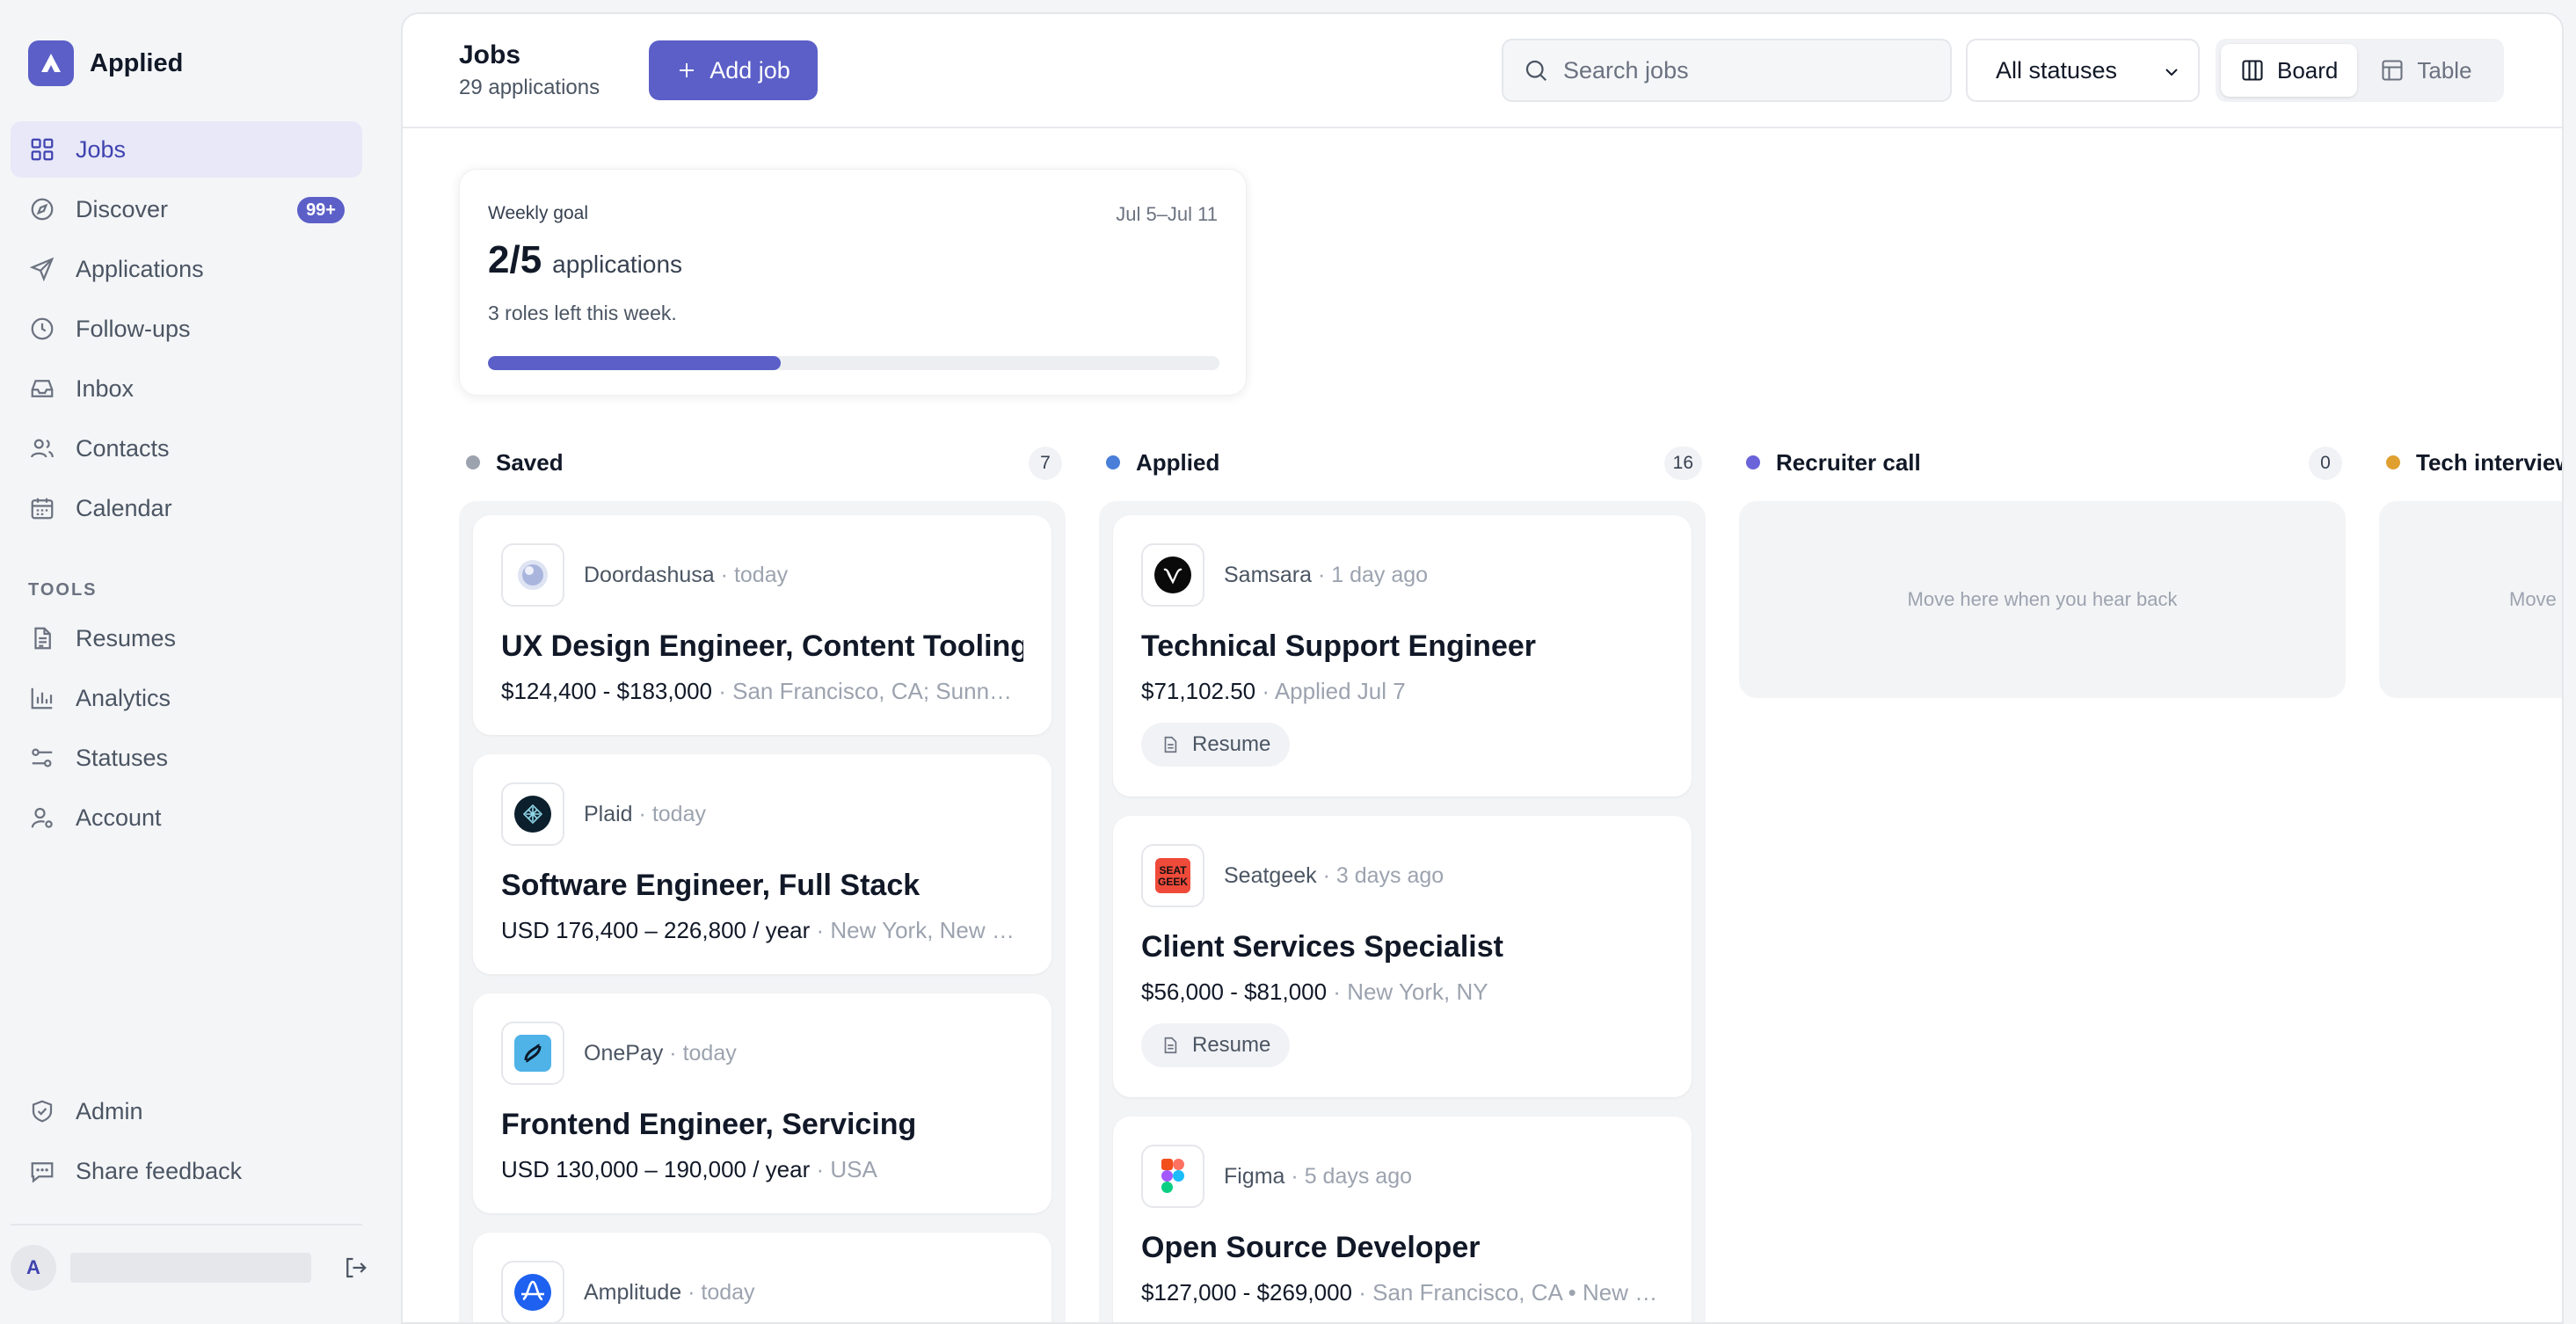  What do you see at coordinates (2470, 599) in the screenshot?
I see `column-body: Move` at bounding box center [2470, 599].